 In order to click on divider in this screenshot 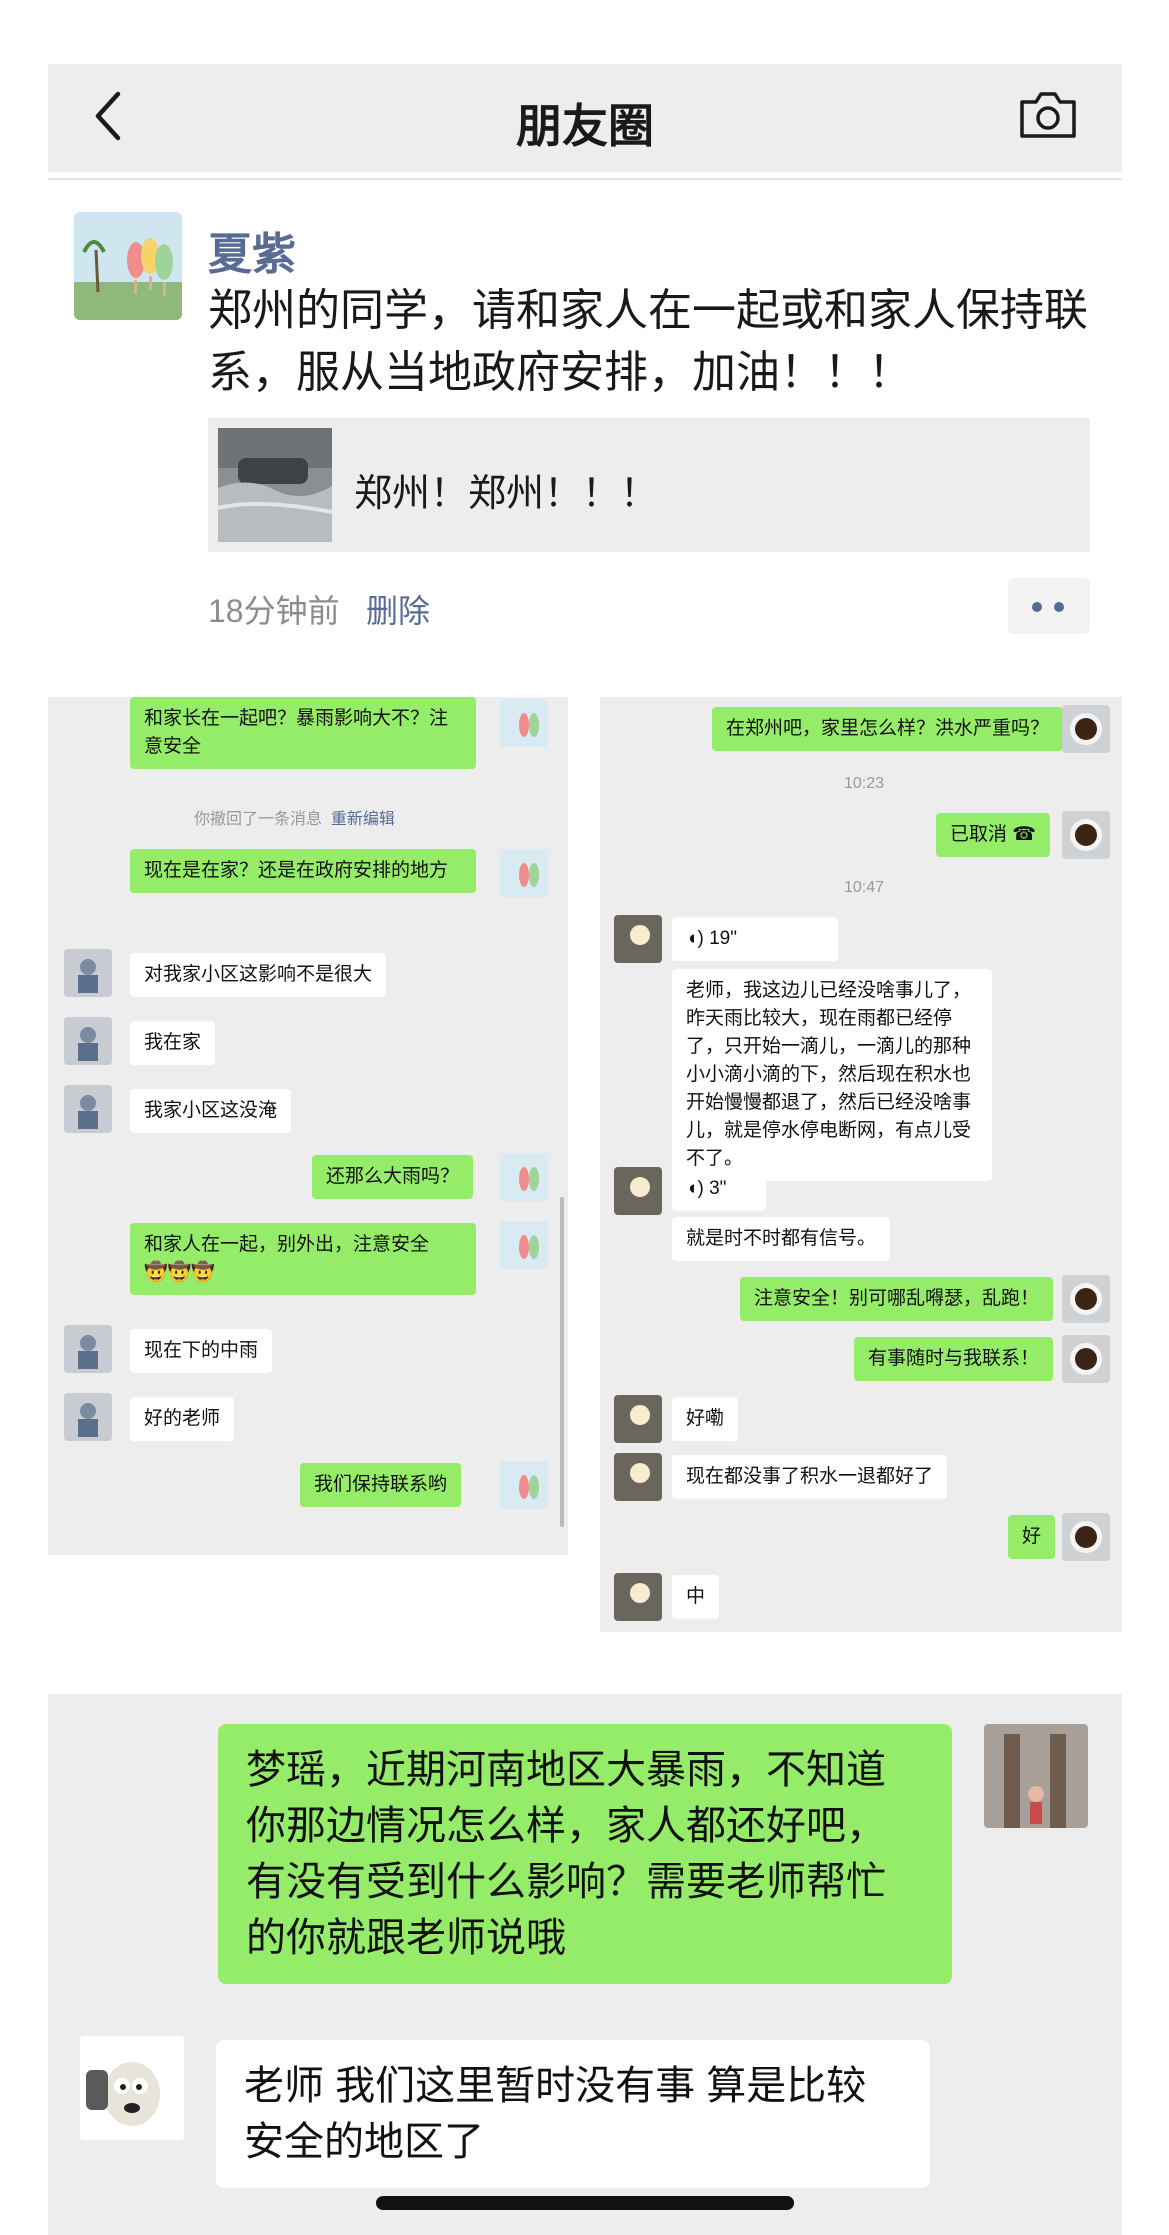, I will do `click(585, 179)`.